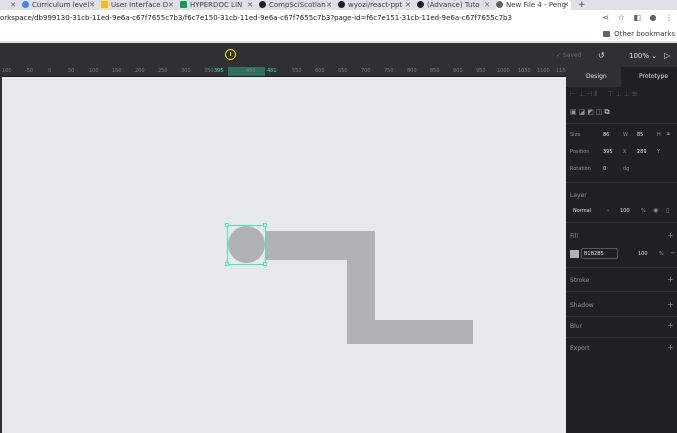 The width and height of the screenshot is (677, 433). I want to click on distribute-v-icon: ≡, so click(636, 94).